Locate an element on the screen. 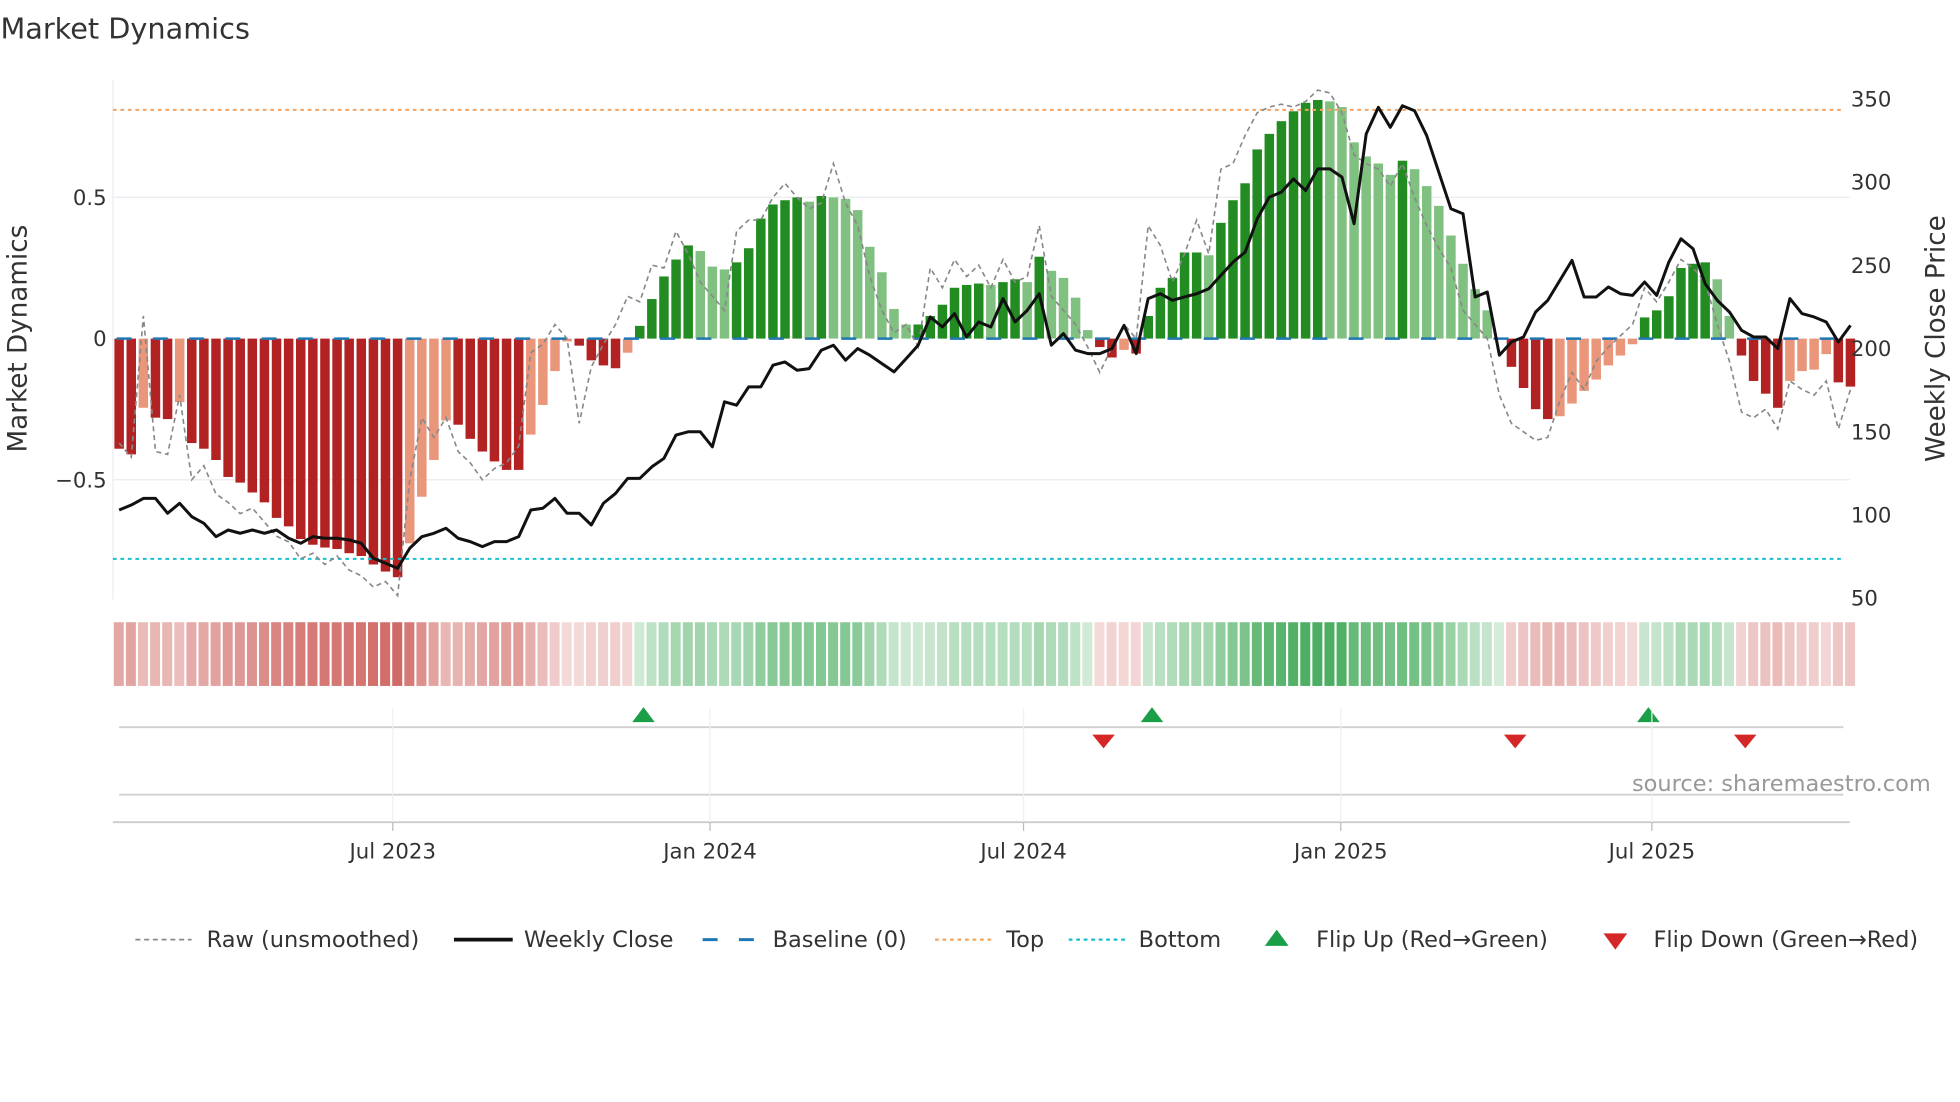 This screenshot has height=1102, width=1960. x-tick-label: Jul 2025 is located at coordinates (1651, 851).